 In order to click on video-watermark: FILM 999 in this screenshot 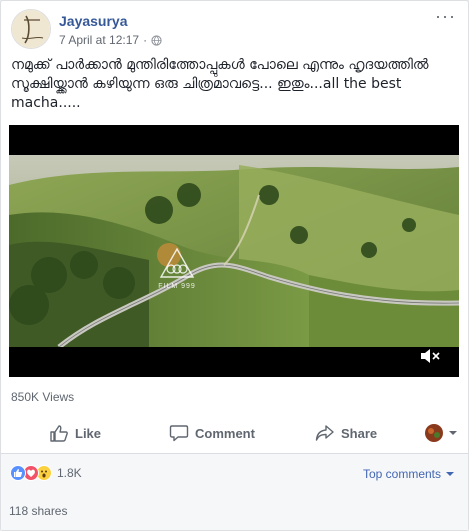, I will do `click(177, 268)`.